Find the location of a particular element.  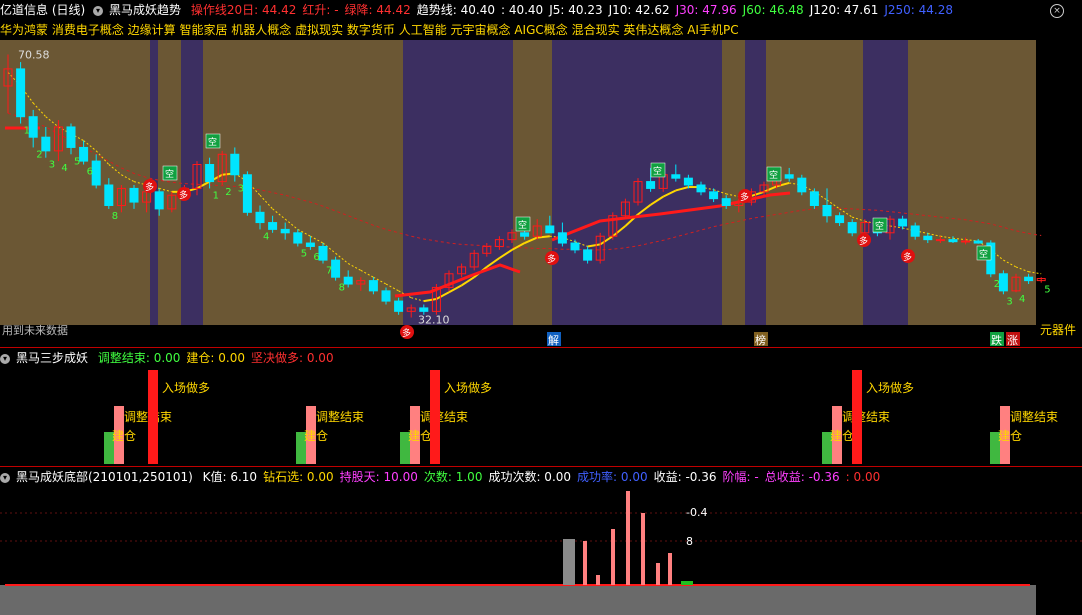

sub2-value-0: K值: 6.10 is located at coordinates (230, 477).